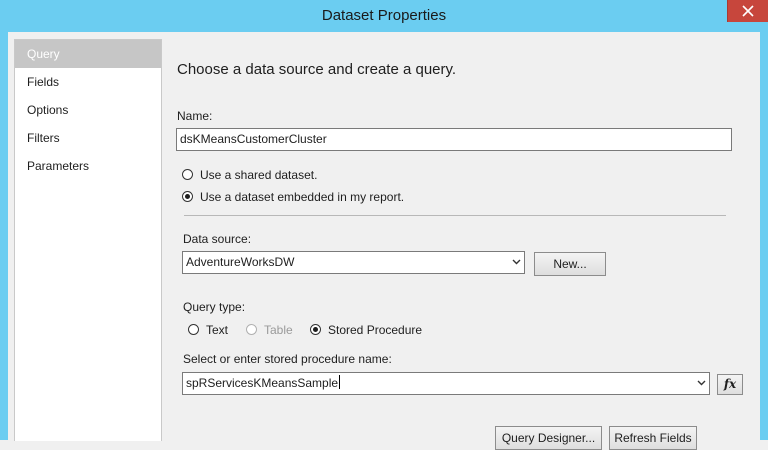  I want to click on radio-query-stored-procedure-label: Stored Procedure, so click(375, 330).